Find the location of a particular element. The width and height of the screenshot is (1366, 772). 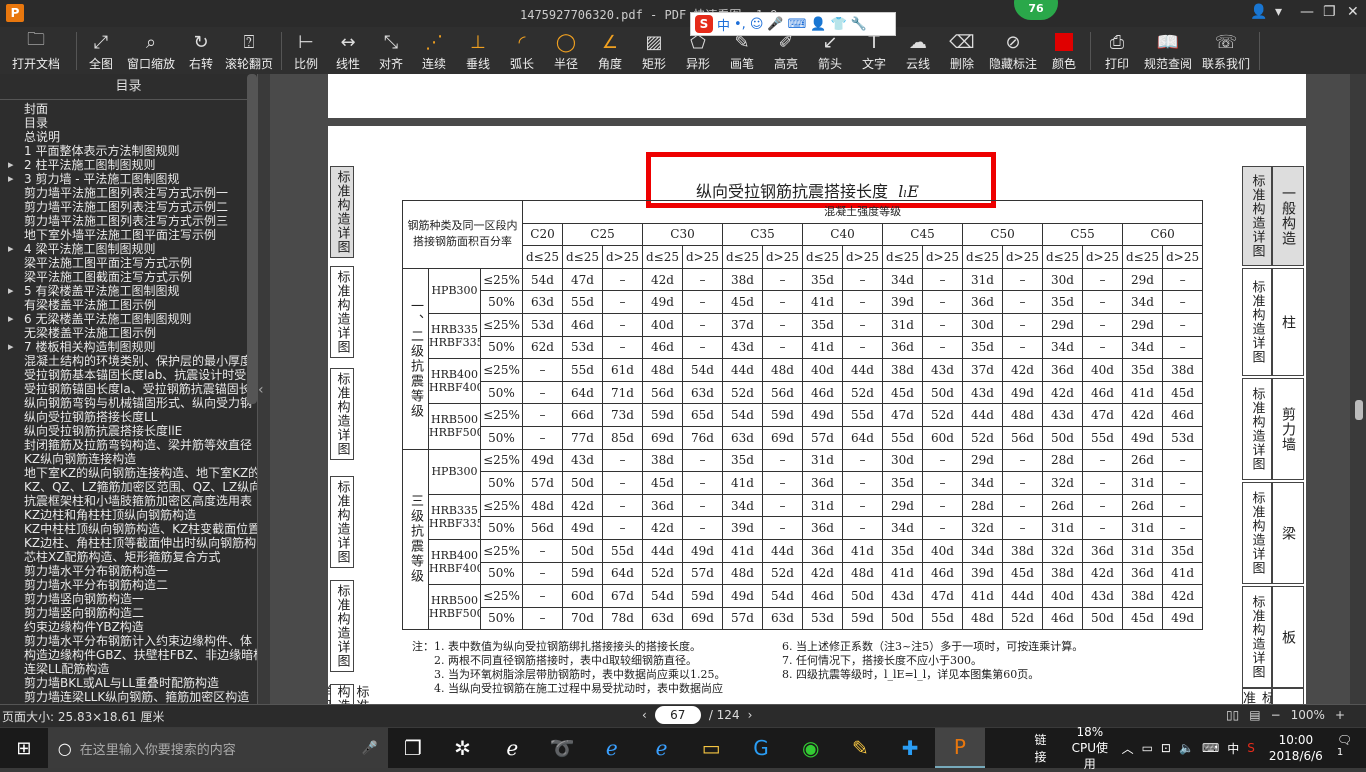

toolbar-button-cloud-line: ☁云线 is located at coordinates (918, 50).